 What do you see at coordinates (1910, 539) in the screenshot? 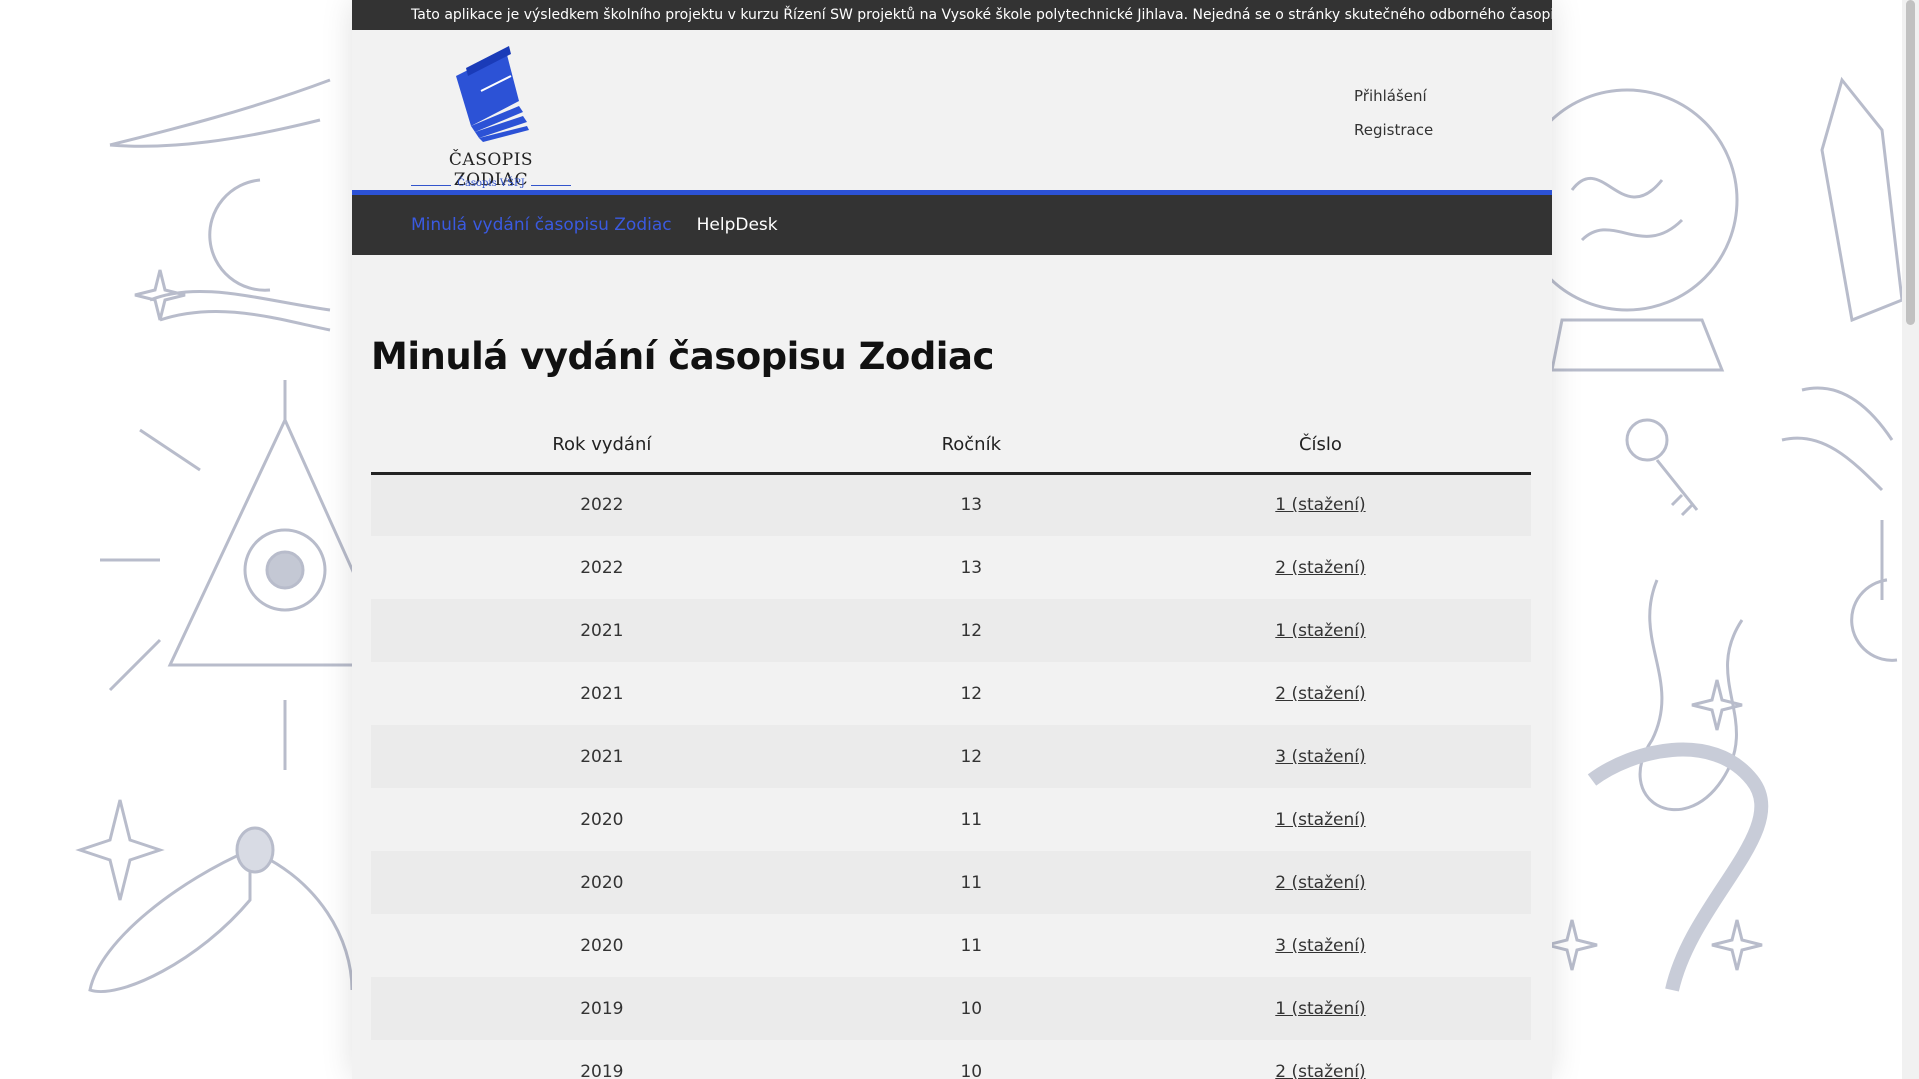
I see `page-scrollbar` at bounding box center [1910, 539].